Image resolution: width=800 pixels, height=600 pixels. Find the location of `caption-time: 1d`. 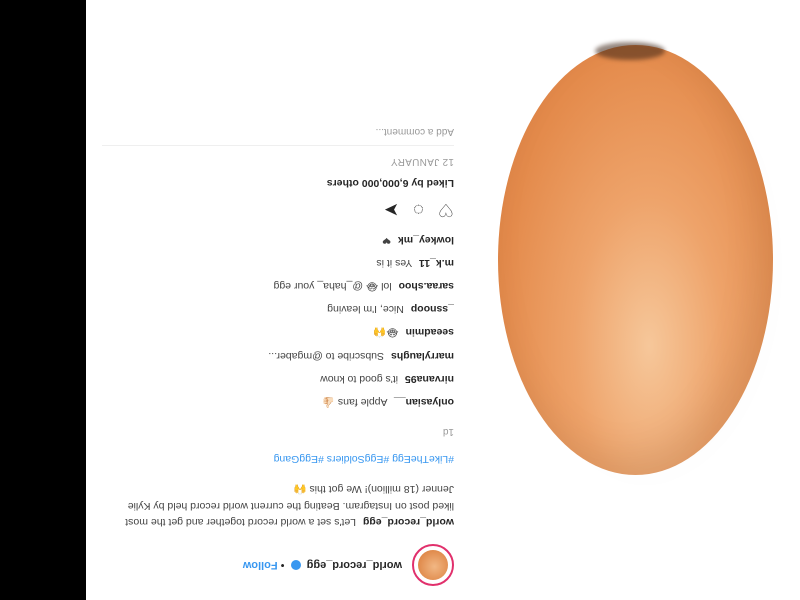

caption-time: 1d is located at coordinates (448, 431).